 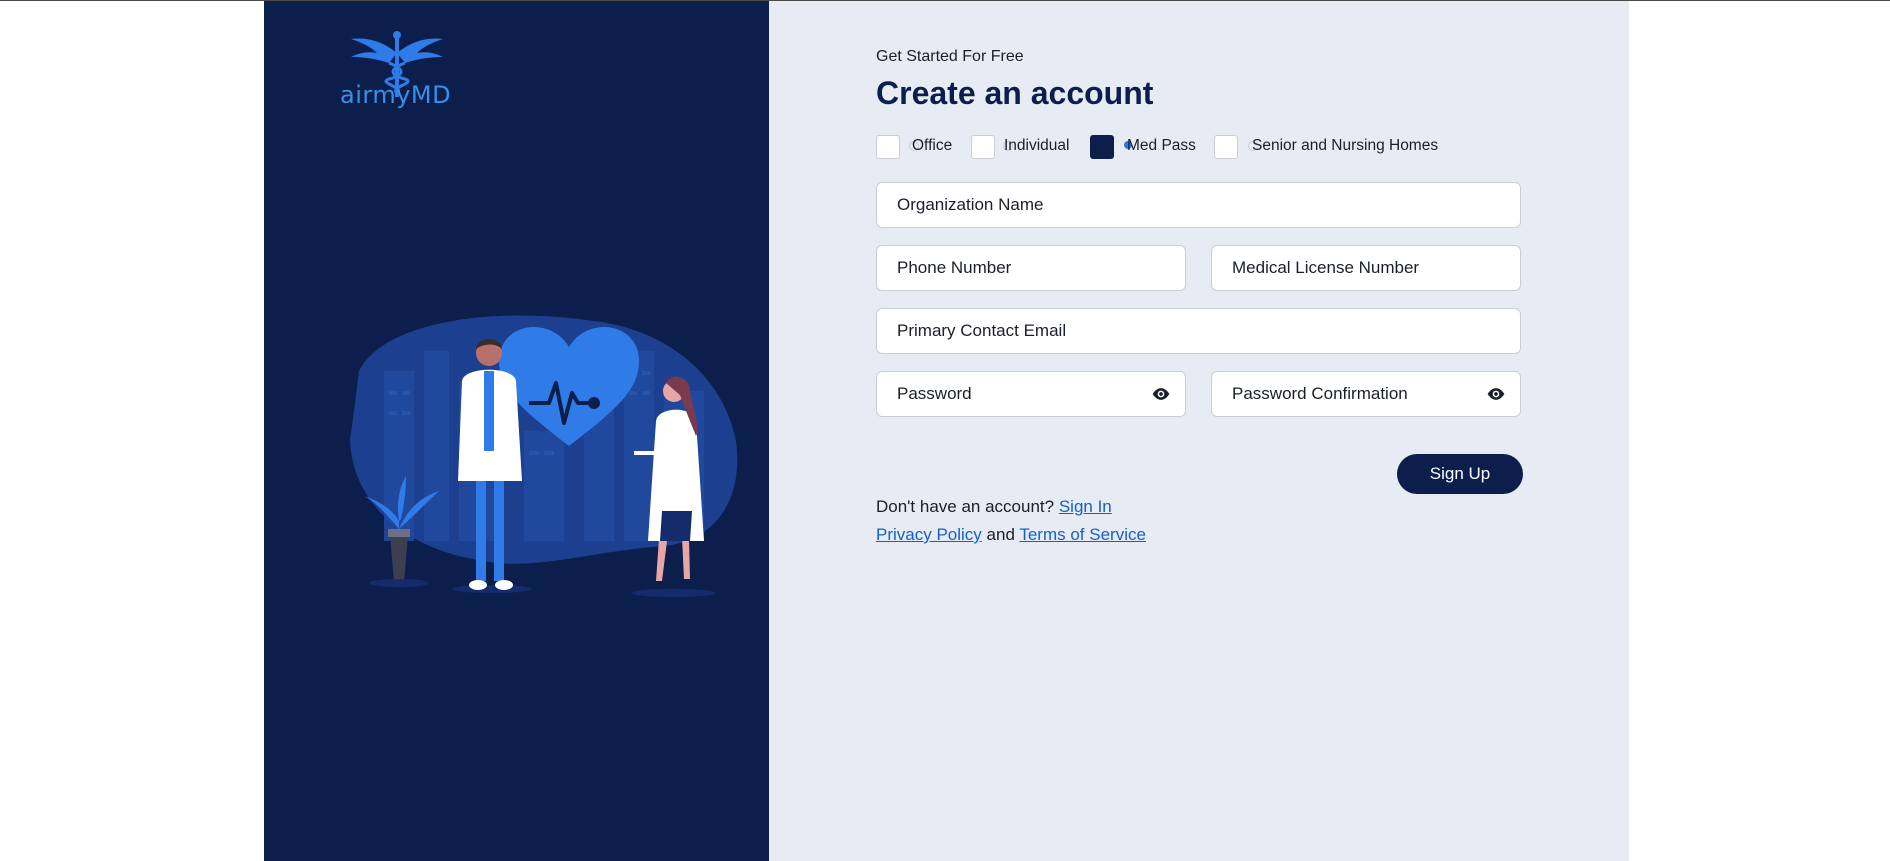 I want to click on medical-license-input, so click(x=1367, y=268).